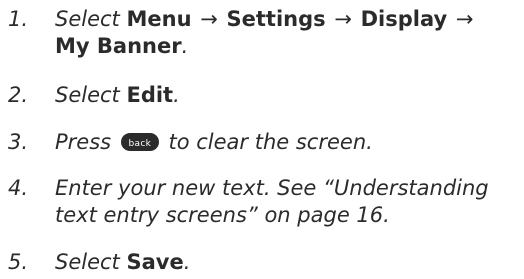 The image size is (524, 279). Describe the element at coordinates (18, 19) in the screenshot. I see `step-number: 1.` at that location.